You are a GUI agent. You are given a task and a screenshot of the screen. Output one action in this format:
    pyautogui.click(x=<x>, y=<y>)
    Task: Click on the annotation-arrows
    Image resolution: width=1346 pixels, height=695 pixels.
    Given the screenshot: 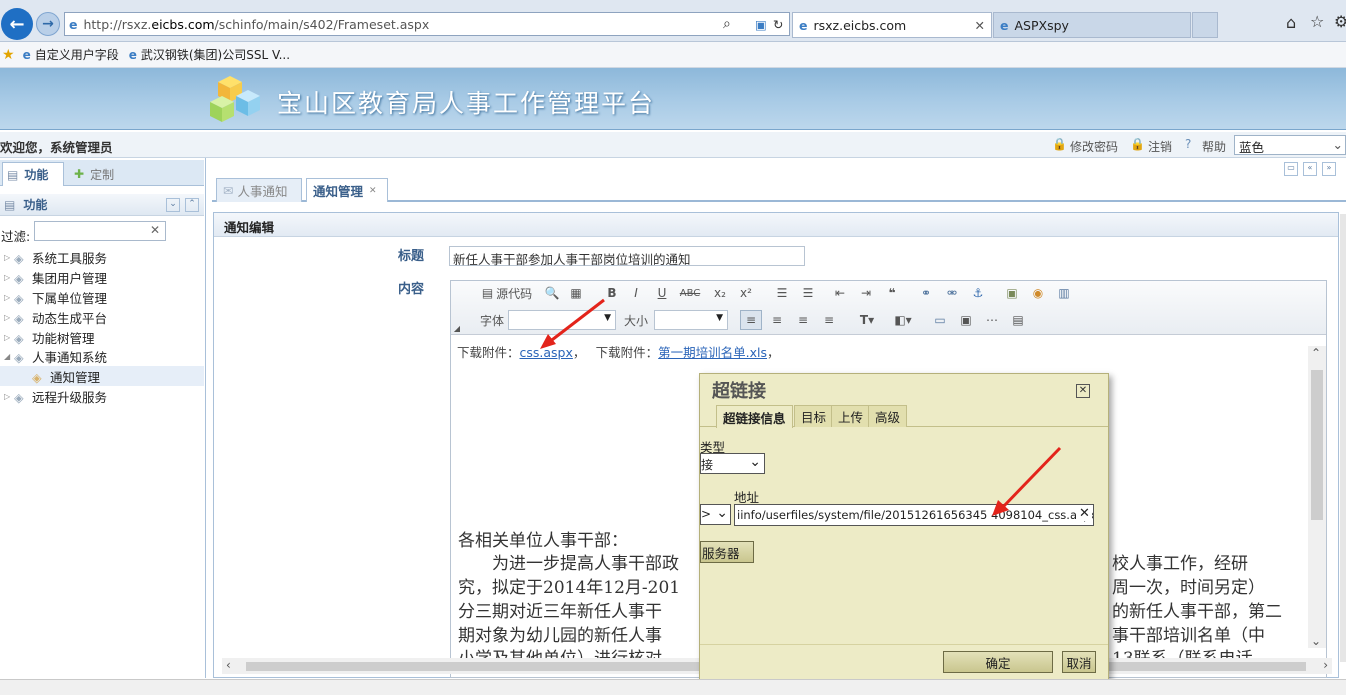 What is the action you would take?
    pyautogui.click(x=801, y=407)
    